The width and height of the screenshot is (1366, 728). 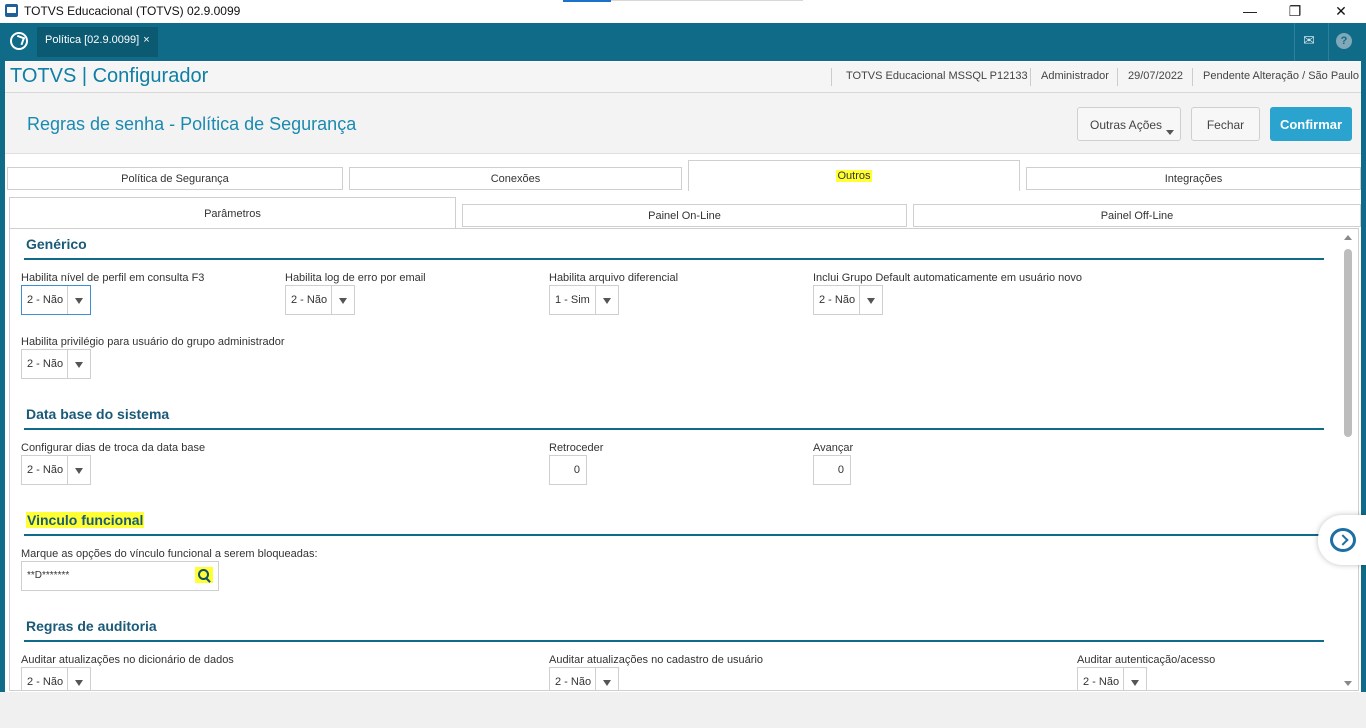 I want to click on section-vinculo: Vinculo funcional, so click(x=674, y=523).